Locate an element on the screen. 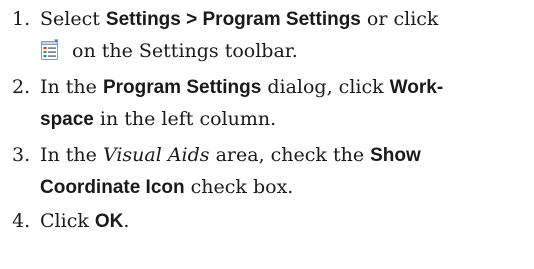 The width and height of the screenshot is (534, 269). step-text: dialog, click is located at coordinates (325, 87).